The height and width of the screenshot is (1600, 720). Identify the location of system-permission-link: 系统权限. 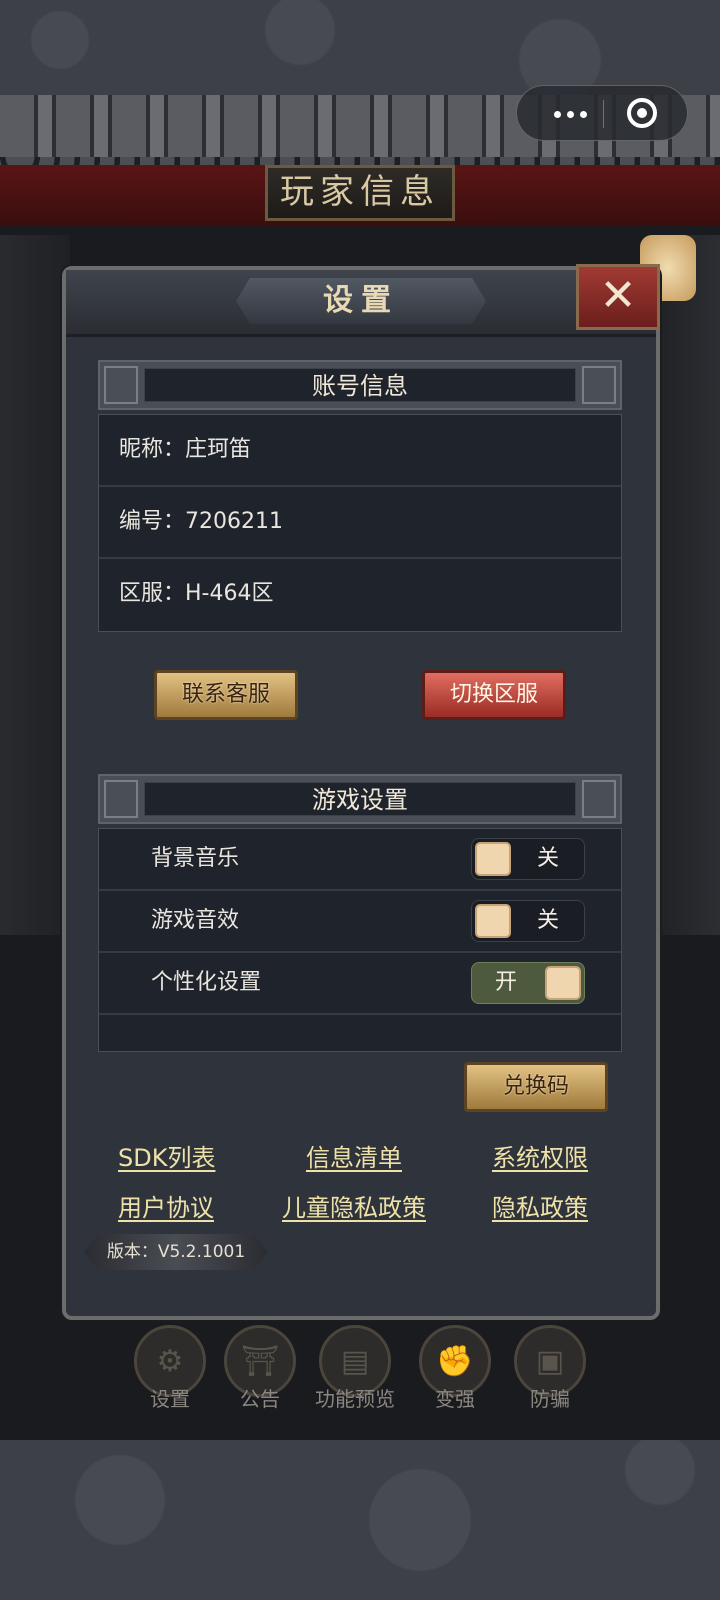
(540, 1155).